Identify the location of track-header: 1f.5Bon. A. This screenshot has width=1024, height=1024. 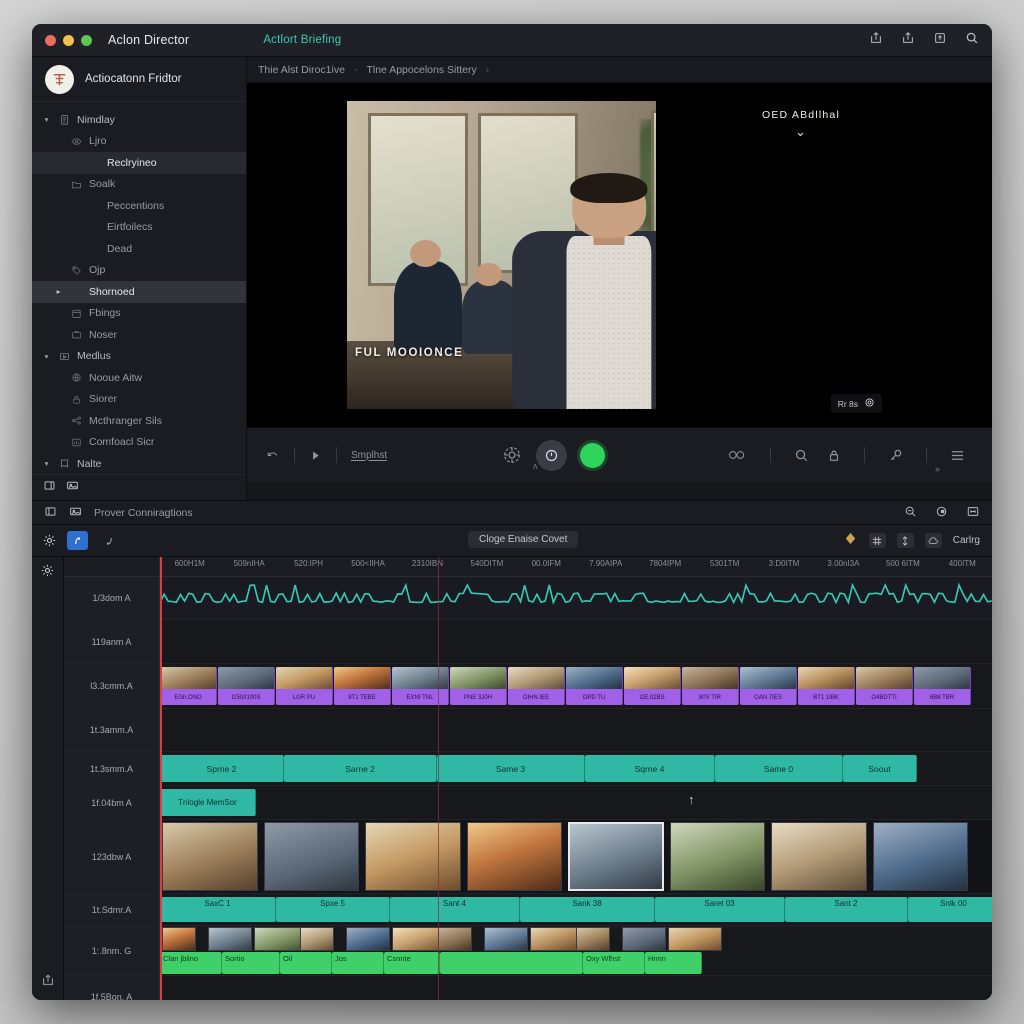
(112, 988).